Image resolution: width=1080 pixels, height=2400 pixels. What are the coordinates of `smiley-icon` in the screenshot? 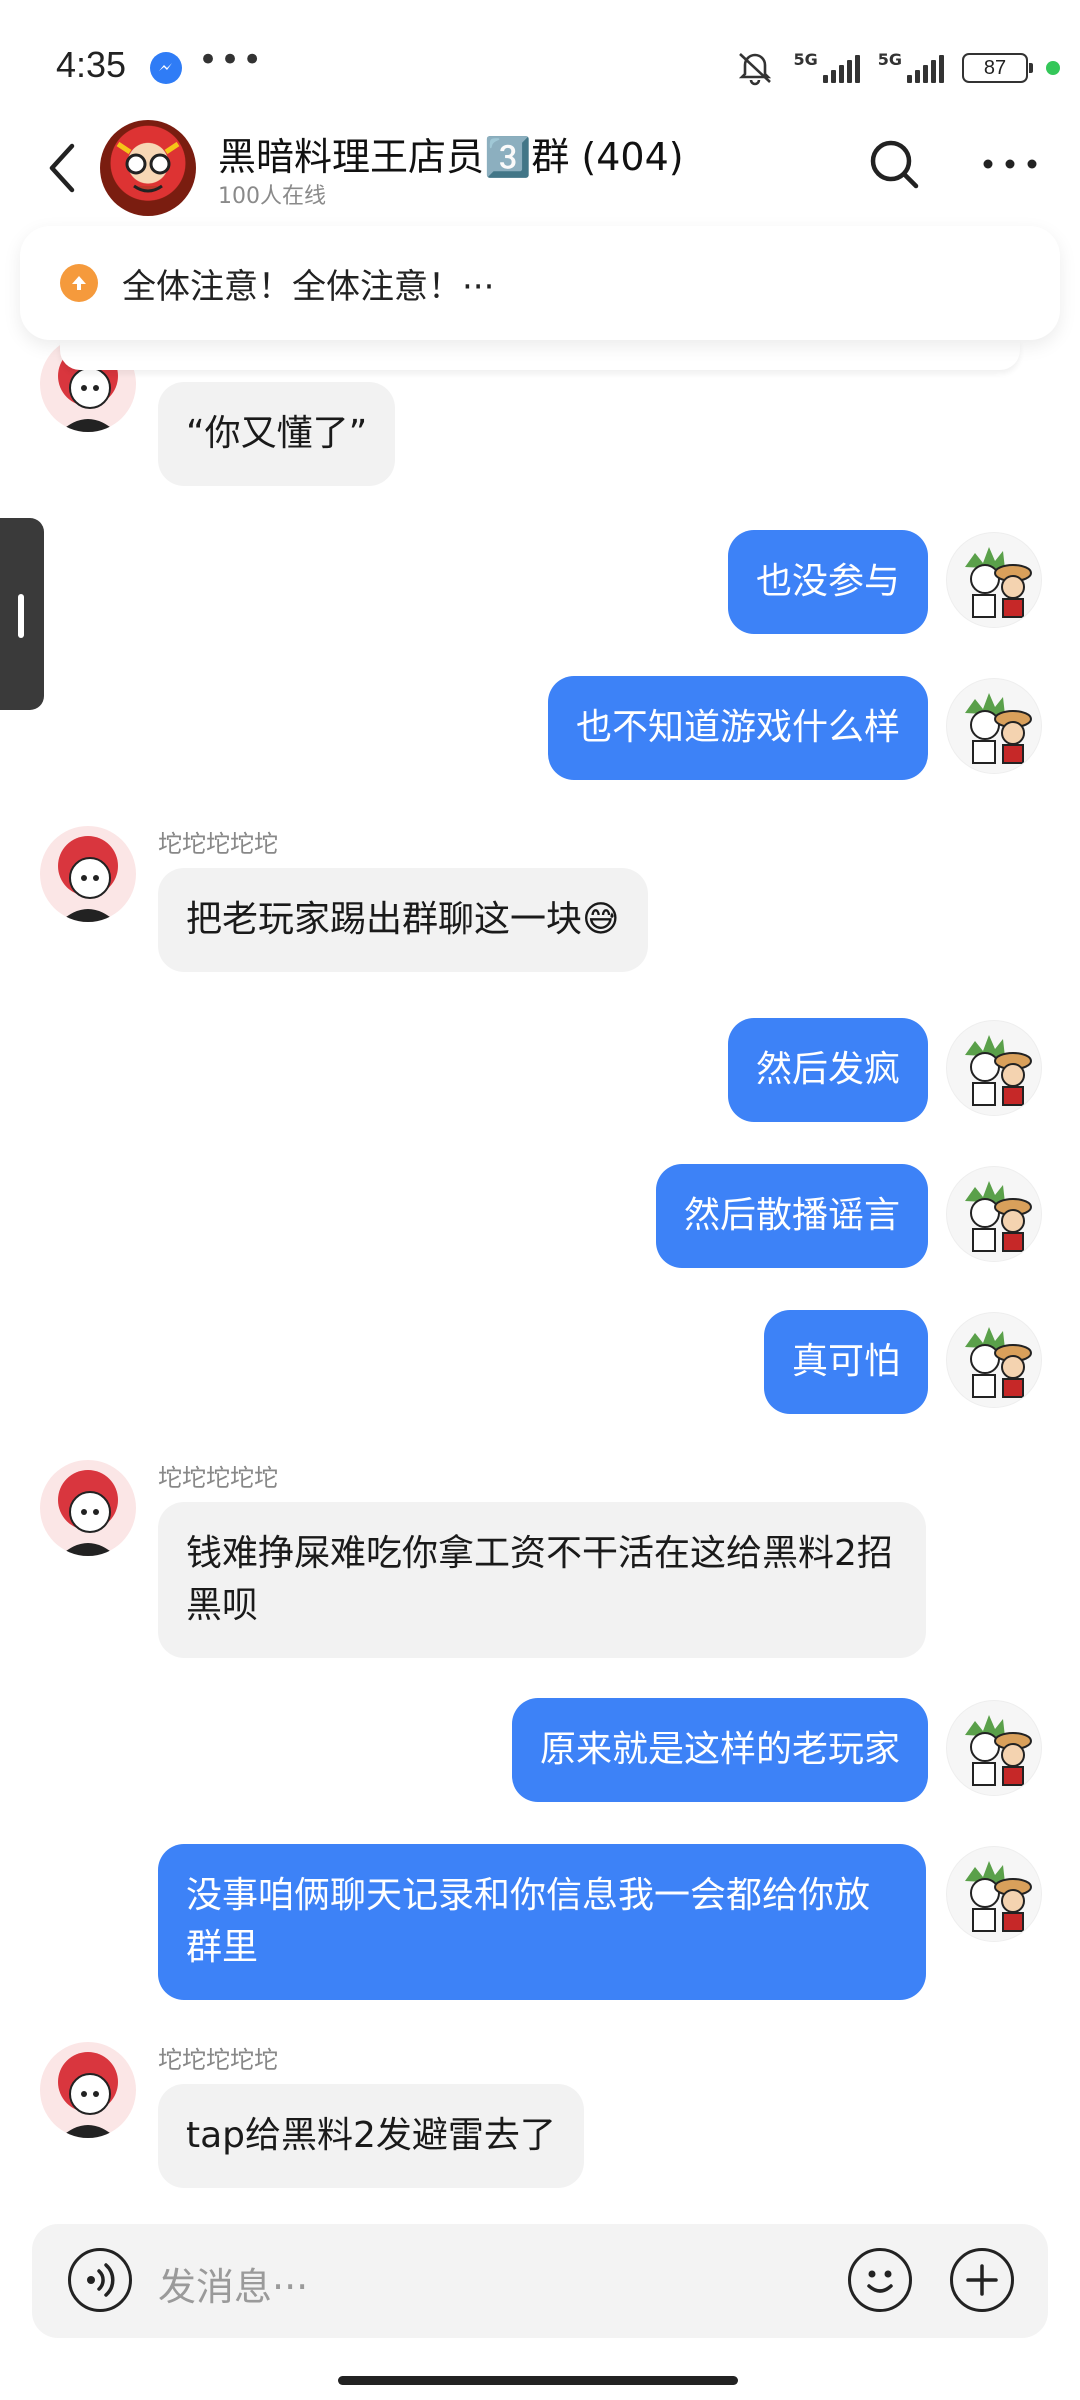 It's located at (880, 2281).